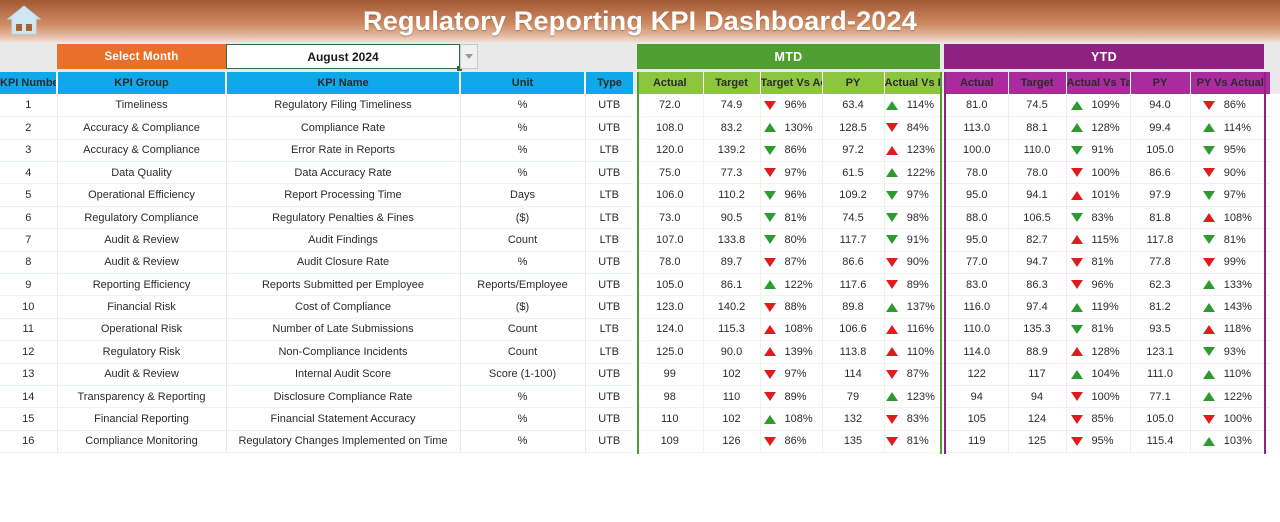 Image resolution: width=1280 pixels, height=522 pixels. I want to click on mtd-target-vs-actual-value: 96%, so click(795, 105).